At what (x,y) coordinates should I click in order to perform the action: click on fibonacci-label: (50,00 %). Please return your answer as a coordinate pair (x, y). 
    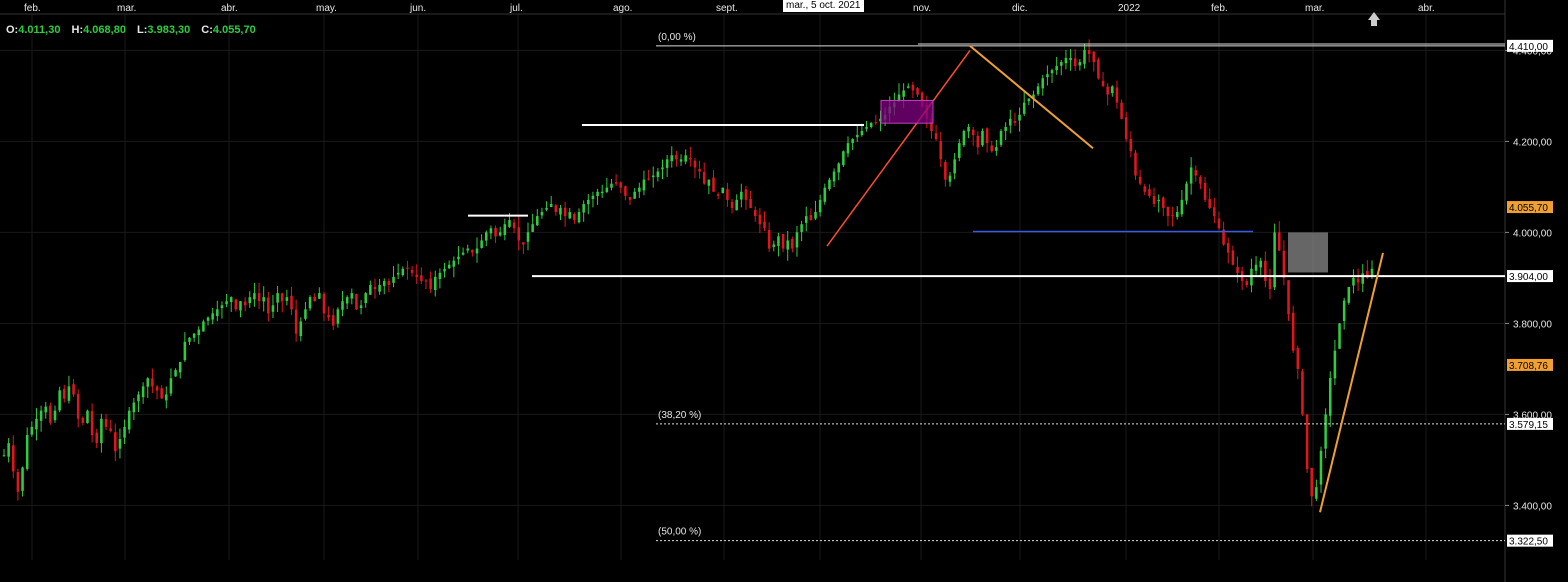
    Looking at the image, I should click on (679, 532).